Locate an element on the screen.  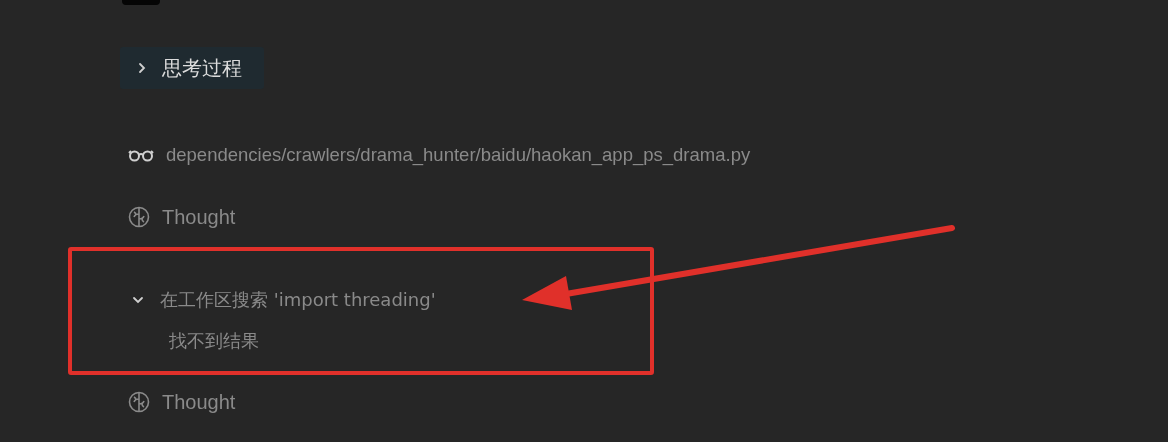
thinking-toggle: 思考过程 is located at coordinates (192, 68).